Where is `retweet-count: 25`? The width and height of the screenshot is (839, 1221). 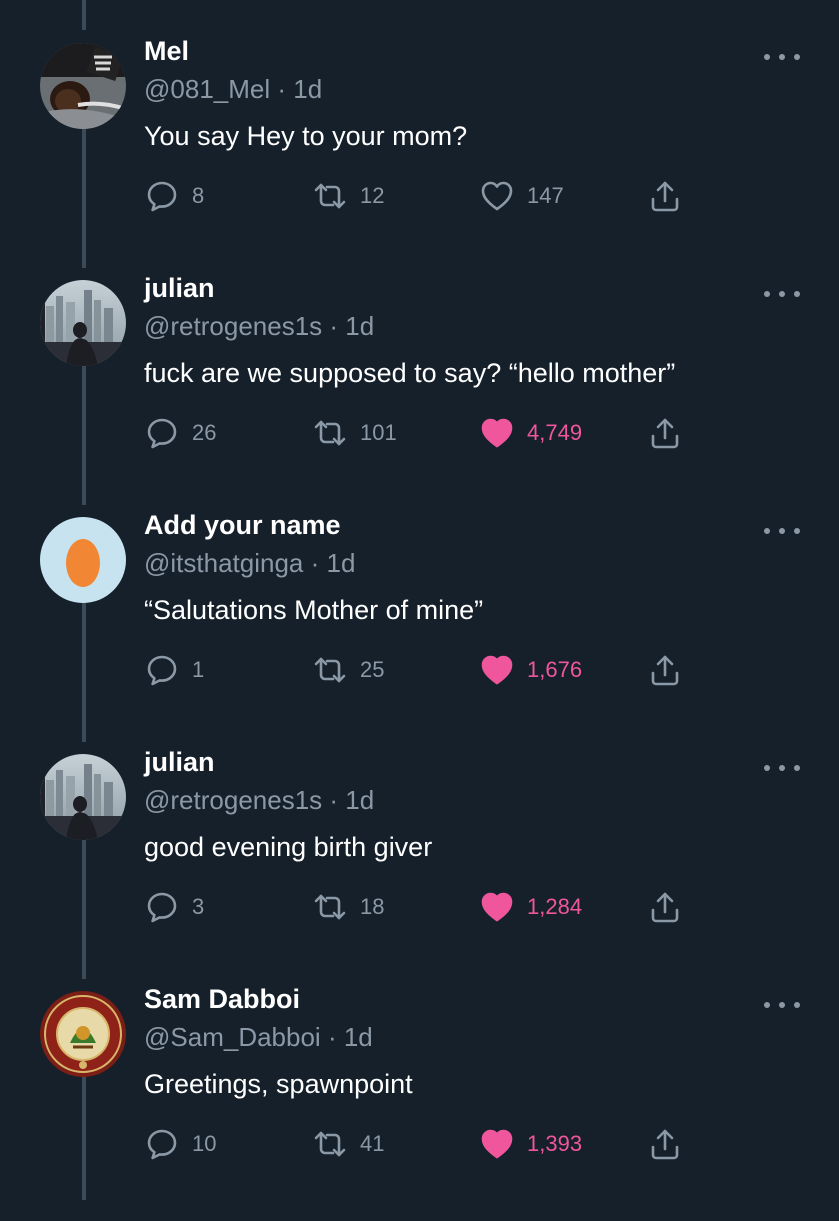
retweet-count: 25 is located at coordinates (372, 669).